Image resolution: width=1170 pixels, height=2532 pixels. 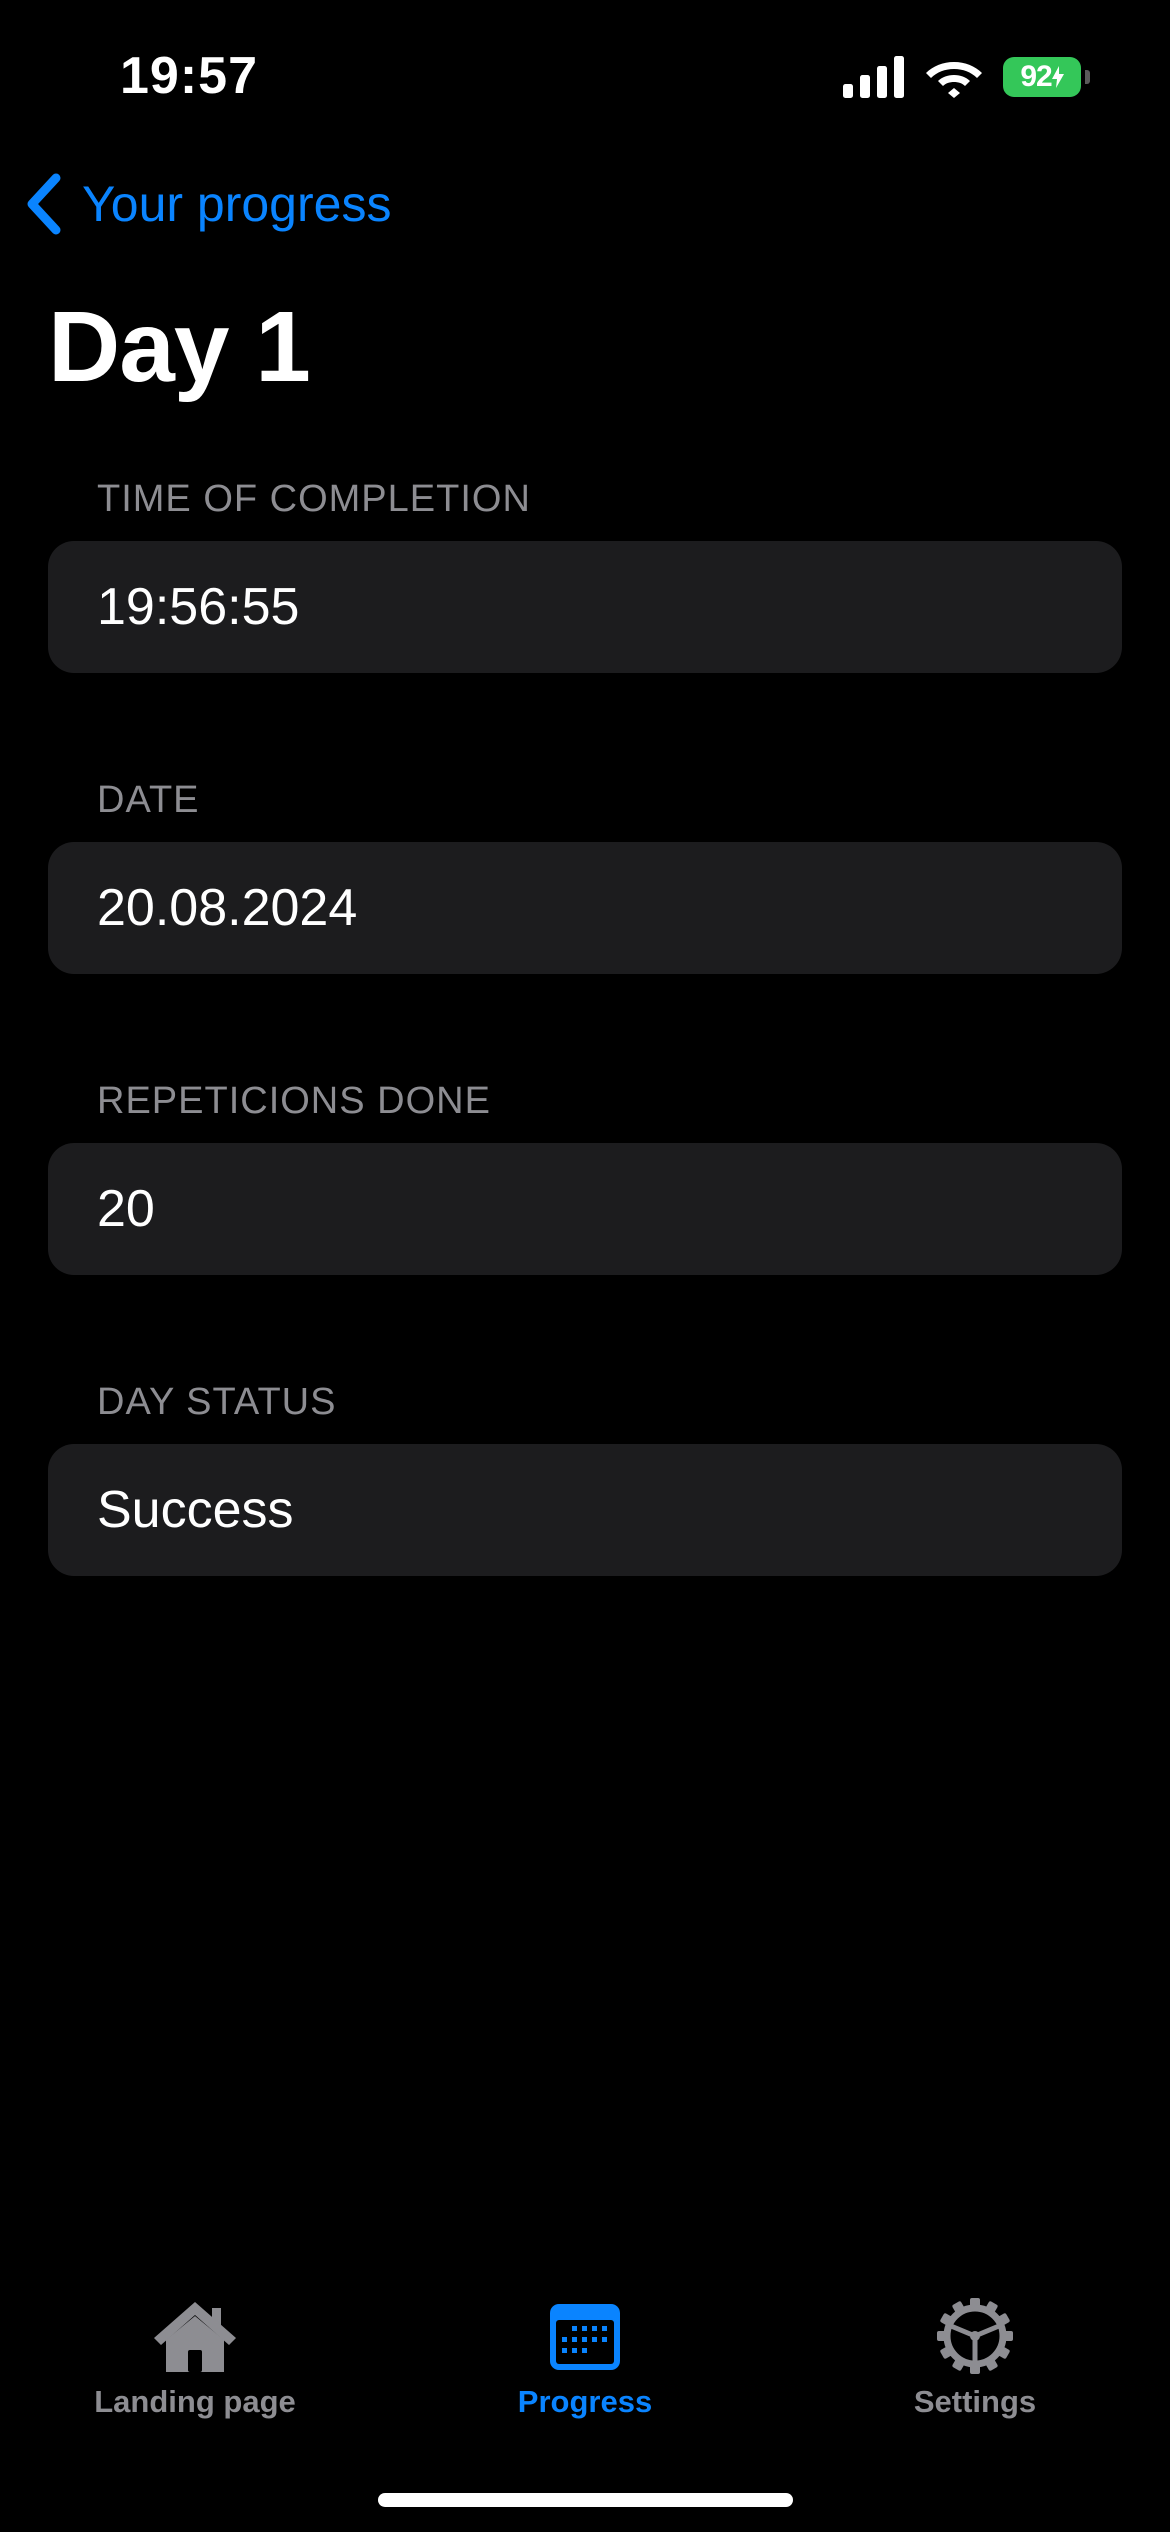 I want to click on charging-bolt-icon, so click(x=1057, y=77).